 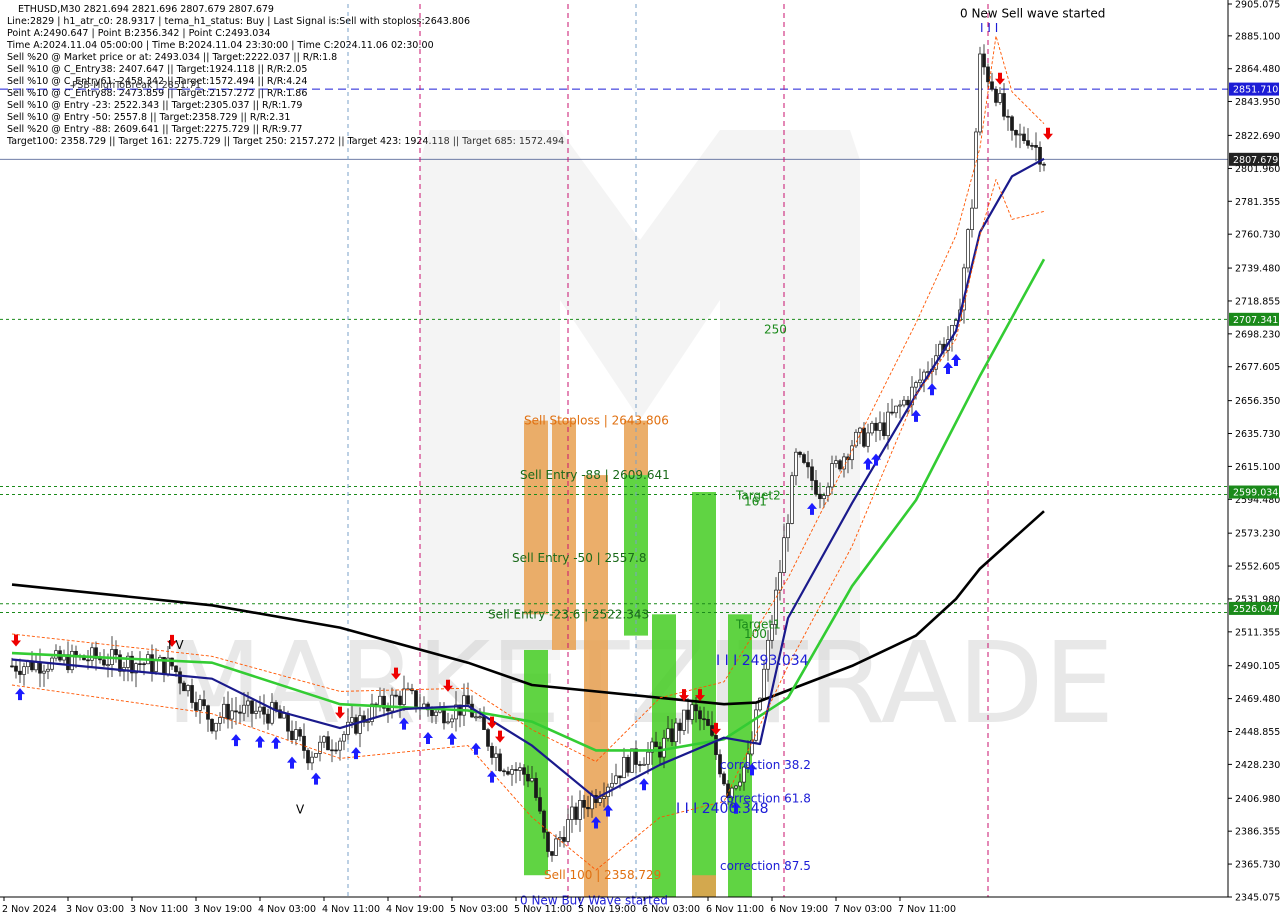 What do you see at coordinates (287, 909) in the screenshot?
I see `x-tick-label: 4 Nov 03:00` at bounding box center [287, 909].